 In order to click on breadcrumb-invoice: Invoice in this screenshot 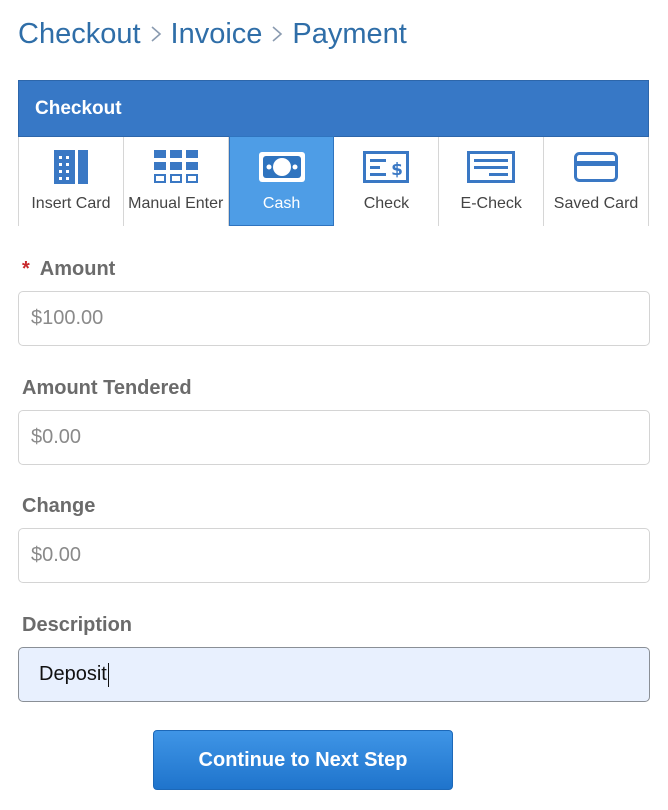, I will do `click(217, 34)`.